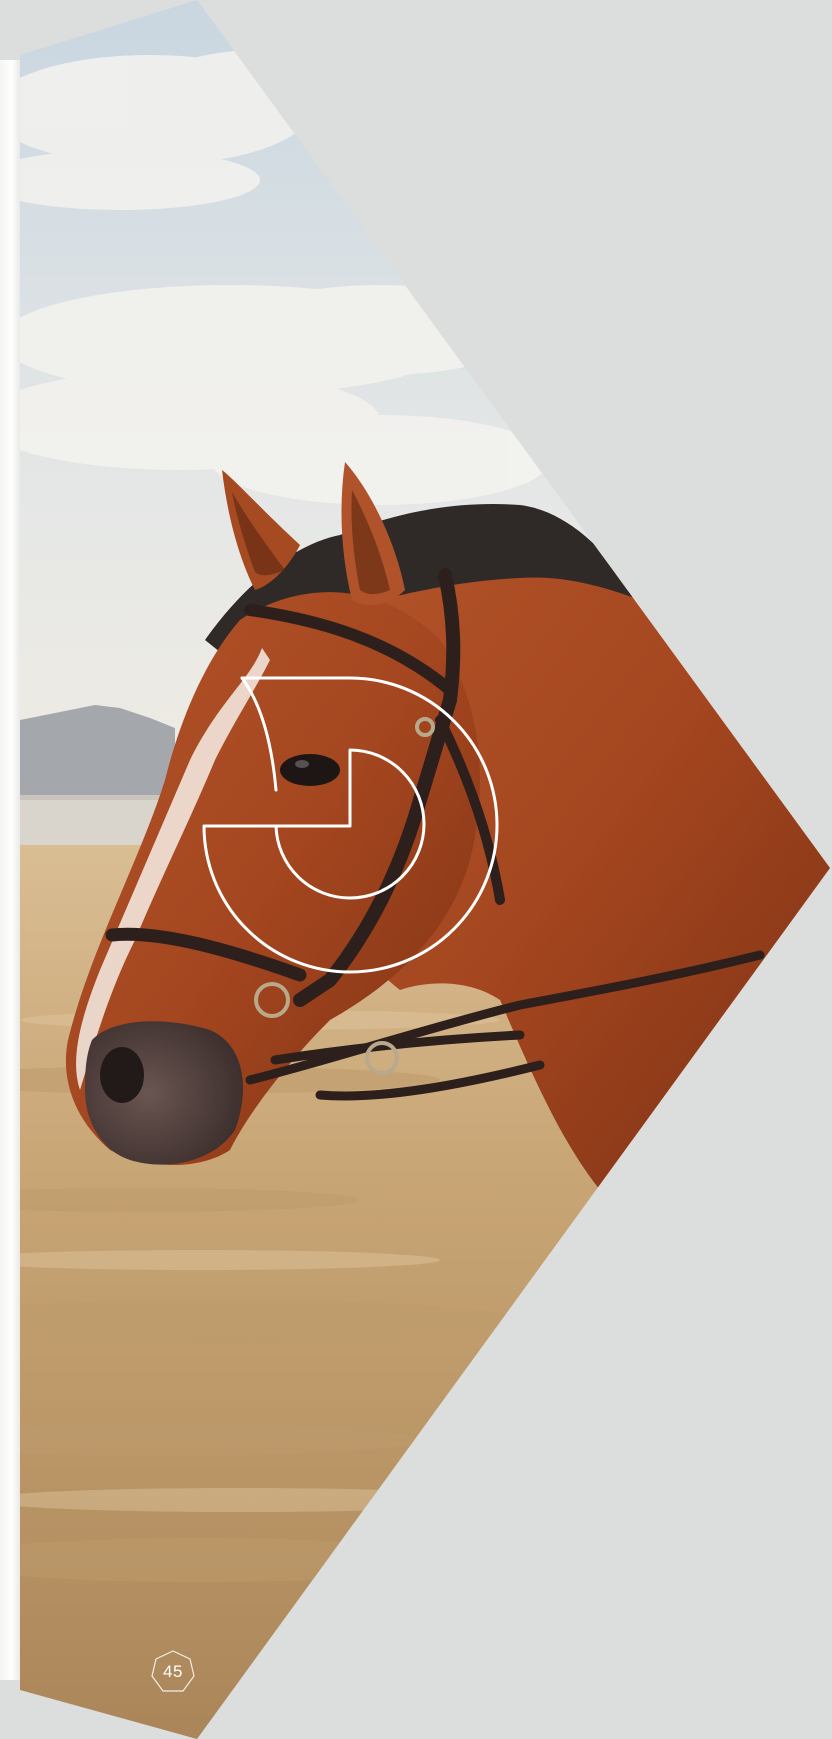 This screenshot has width=832, height=1739. I want to click on horse-eye, so click(310, 770).